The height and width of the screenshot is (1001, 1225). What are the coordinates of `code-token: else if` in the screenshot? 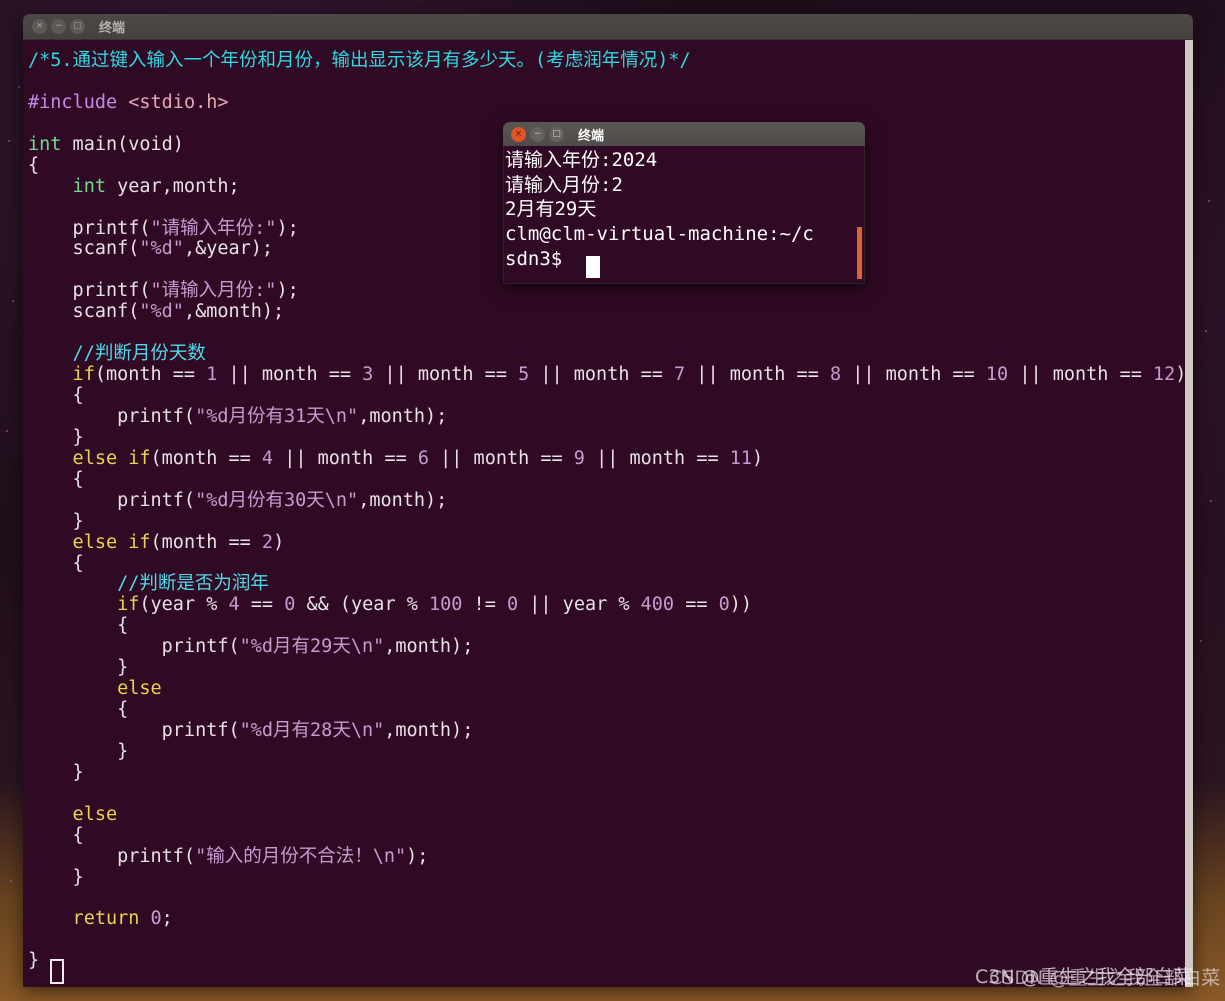 It's located at (89, 458).